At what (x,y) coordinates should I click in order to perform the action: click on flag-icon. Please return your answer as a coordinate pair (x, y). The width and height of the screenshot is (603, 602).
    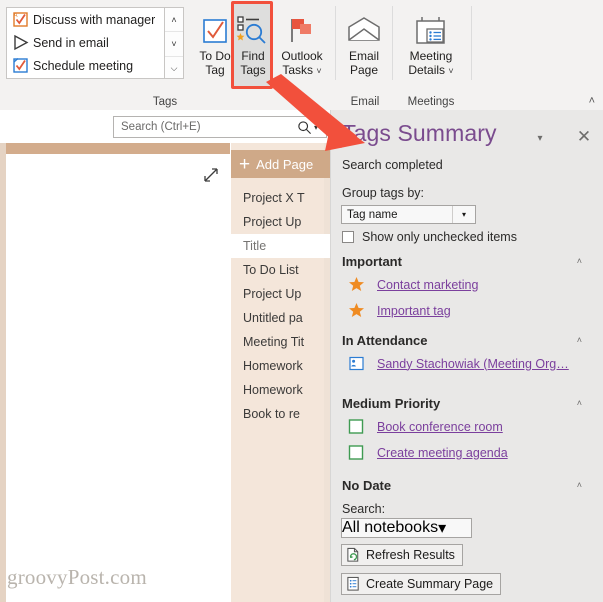
    Looking at the image, I should click on (302, 27).